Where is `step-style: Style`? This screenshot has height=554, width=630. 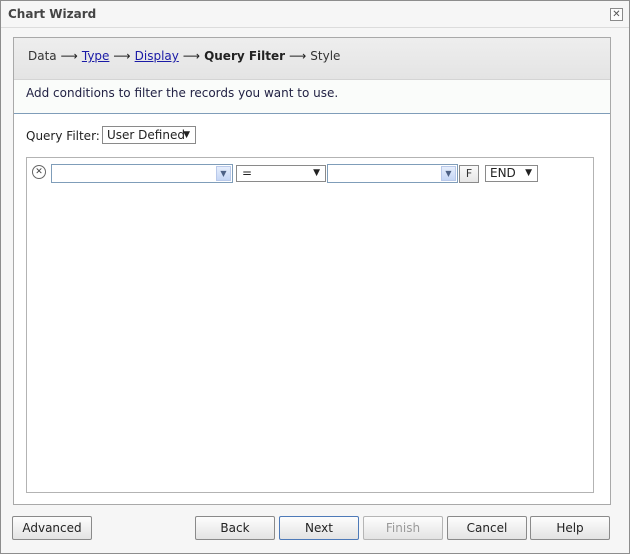 step-style: Style is located at coordinates (325, 56).